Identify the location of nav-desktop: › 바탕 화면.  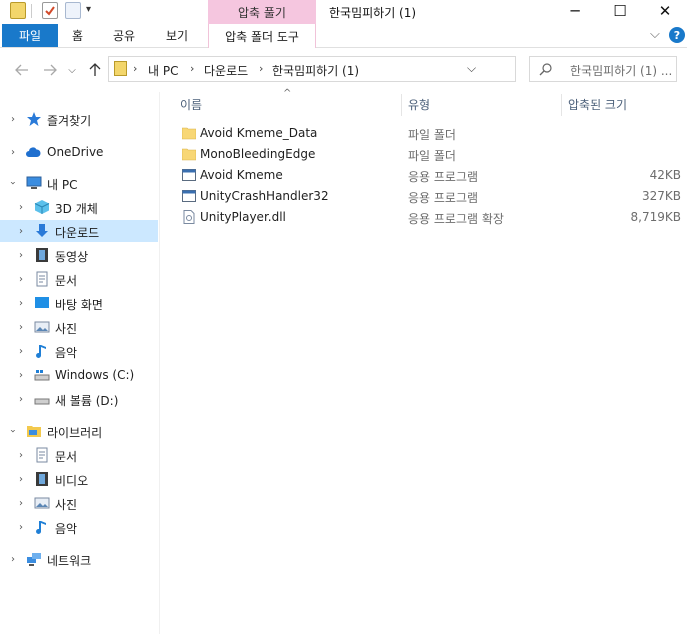
(79, 303).